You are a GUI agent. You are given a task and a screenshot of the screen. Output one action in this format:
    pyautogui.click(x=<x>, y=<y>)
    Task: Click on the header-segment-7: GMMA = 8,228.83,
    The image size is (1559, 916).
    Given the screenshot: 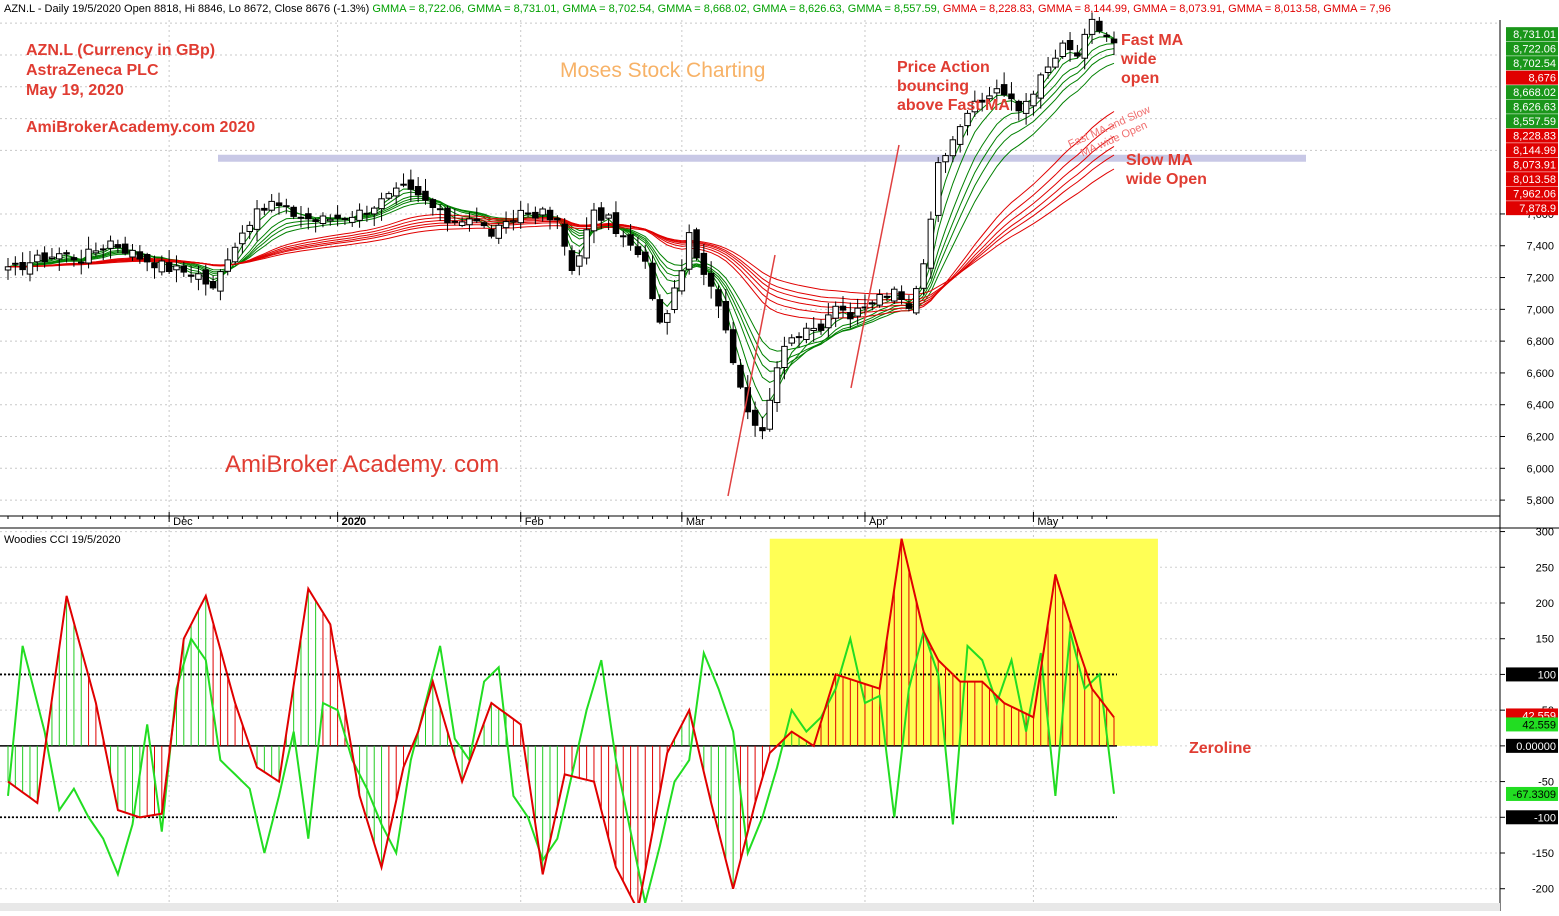 What is the action you would take?
    pyautogui.click(x=987, y=9)
    